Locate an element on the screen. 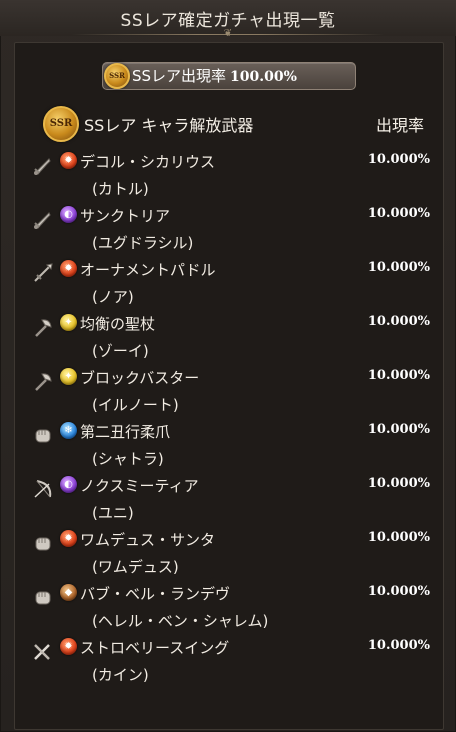  bow-weapon-icon is located at coordinates (43, 489).